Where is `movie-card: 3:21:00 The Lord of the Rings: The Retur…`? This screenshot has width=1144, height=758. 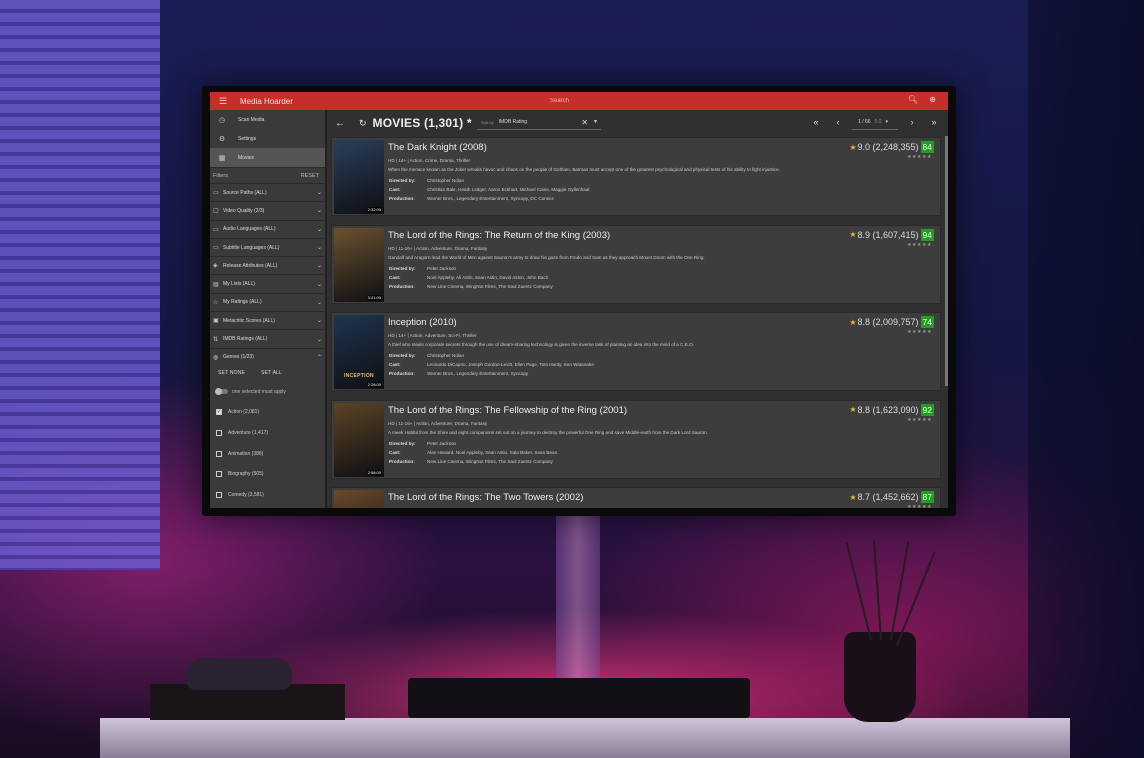
movie-card: 3:21:00 The Lord of the Rings: The Retur… is located at coordinates (636, 264).